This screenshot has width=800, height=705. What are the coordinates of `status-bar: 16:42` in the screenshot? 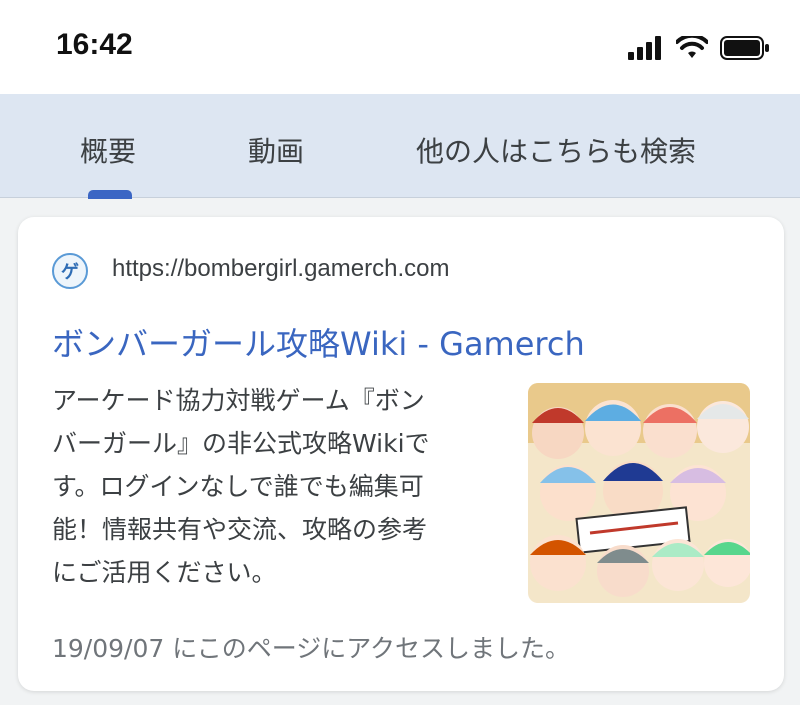 It's located at (400, 47).